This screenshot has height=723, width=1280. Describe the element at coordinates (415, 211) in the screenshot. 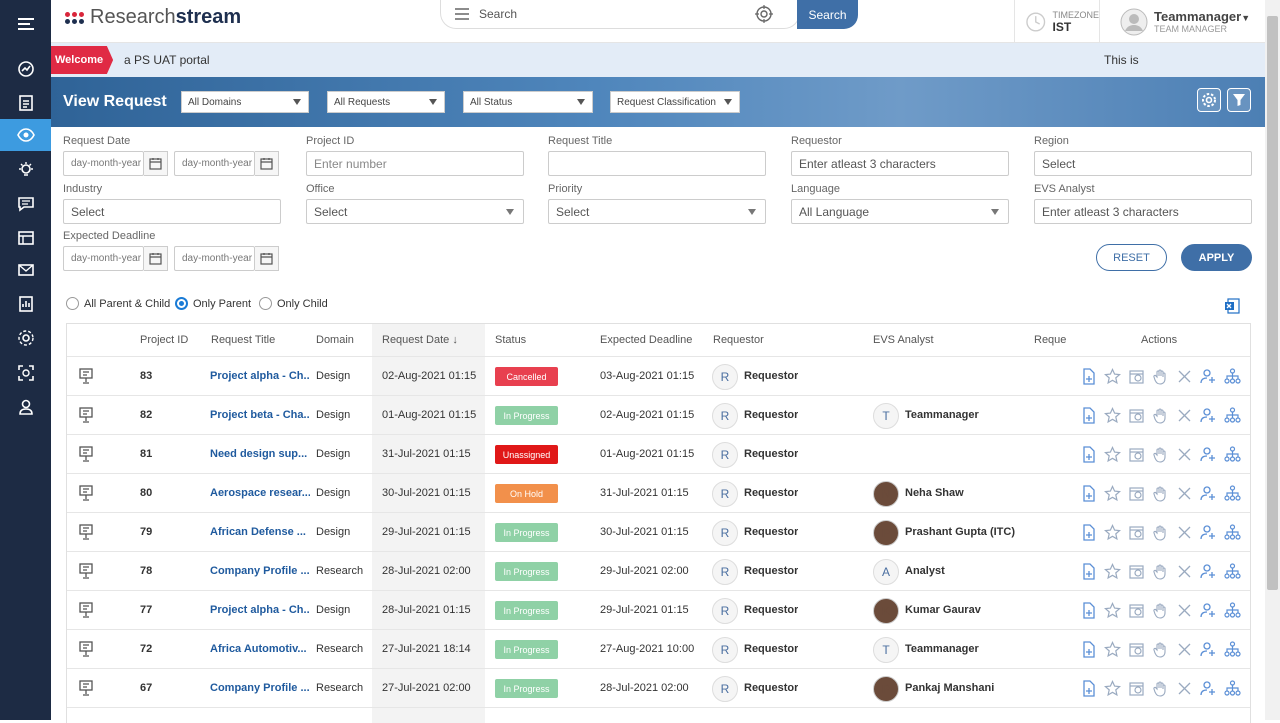

I see `office-select: Select` at that location.